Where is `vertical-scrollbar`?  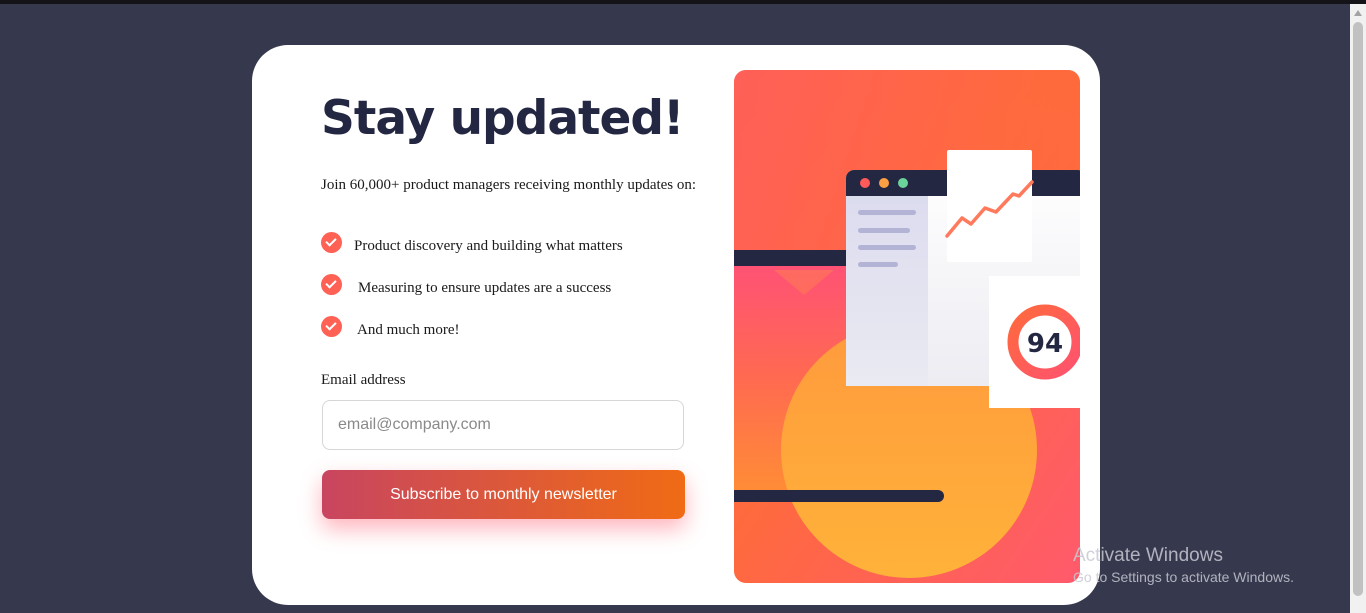 vertical-scrollbar is located at coordinates (1358, 308).